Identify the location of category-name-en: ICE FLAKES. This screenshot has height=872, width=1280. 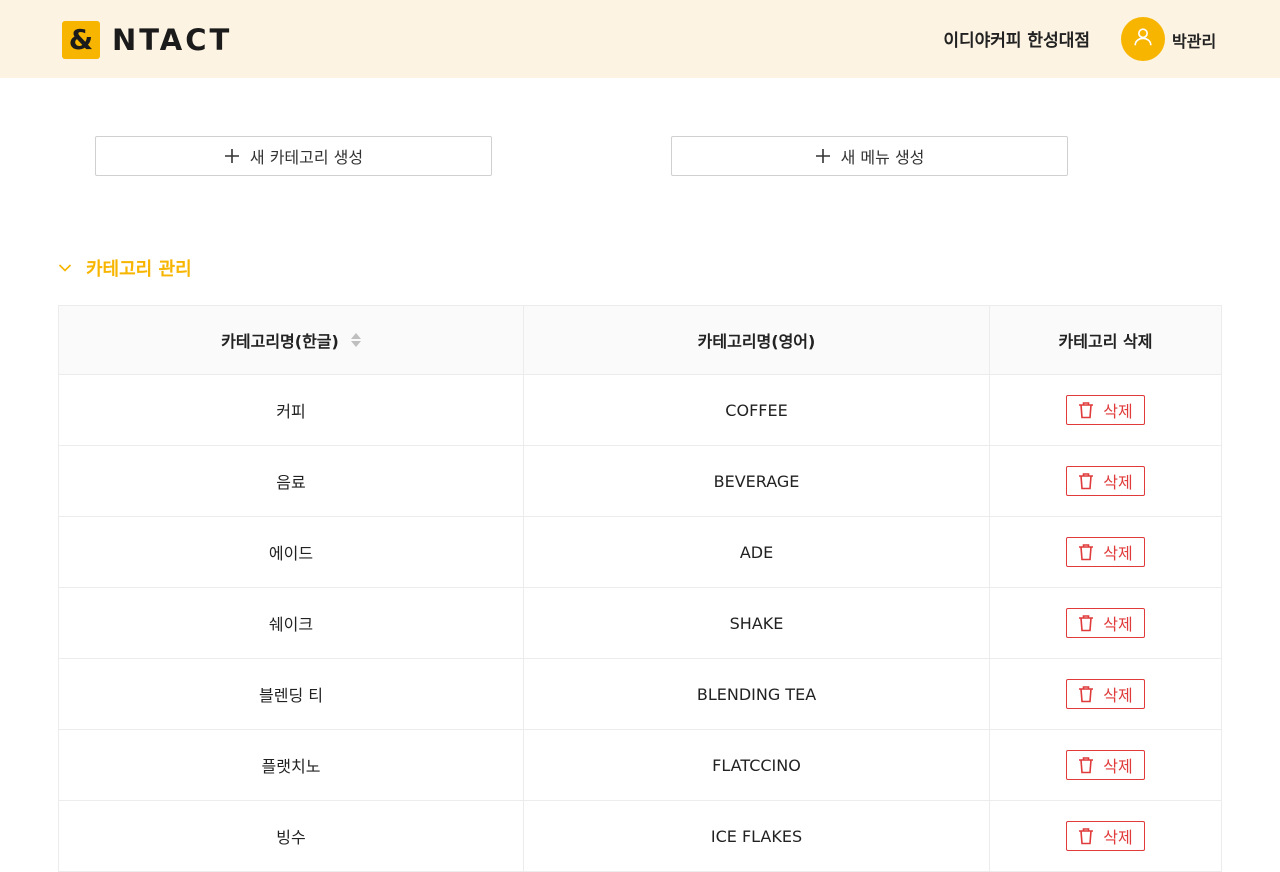
(757, 836).